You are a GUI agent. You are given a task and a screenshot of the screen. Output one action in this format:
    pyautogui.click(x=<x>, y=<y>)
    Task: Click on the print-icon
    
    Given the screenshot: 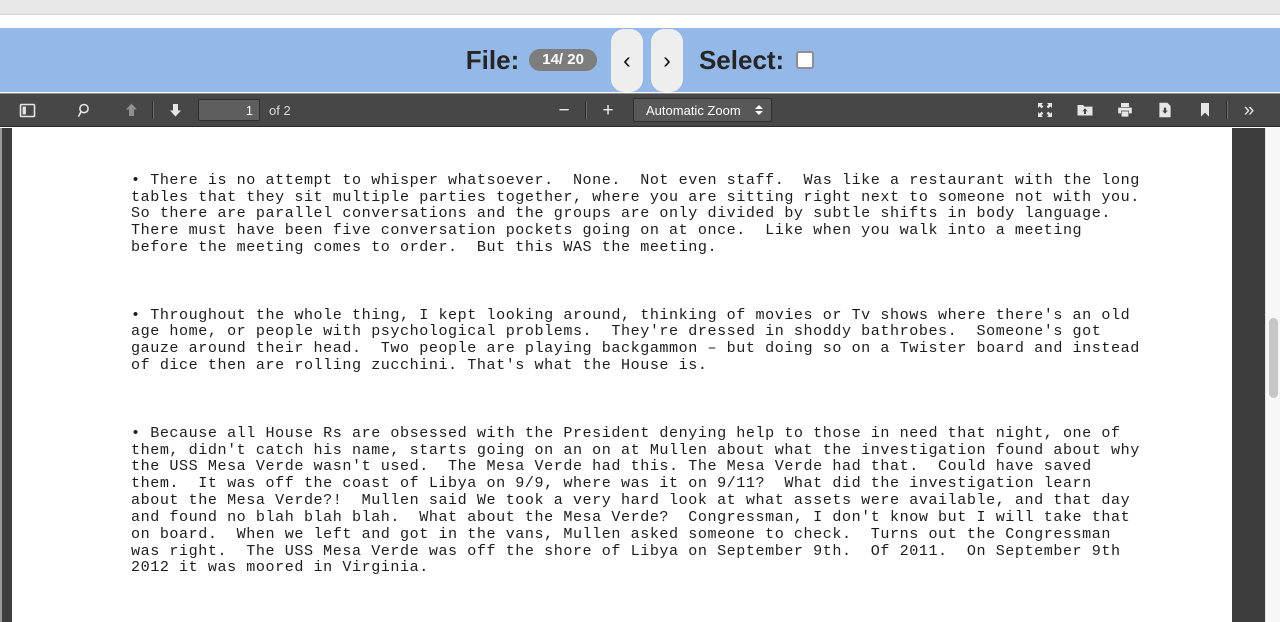 What is the action you would take?
    pyautogui.click(x=1125, y=110)
    